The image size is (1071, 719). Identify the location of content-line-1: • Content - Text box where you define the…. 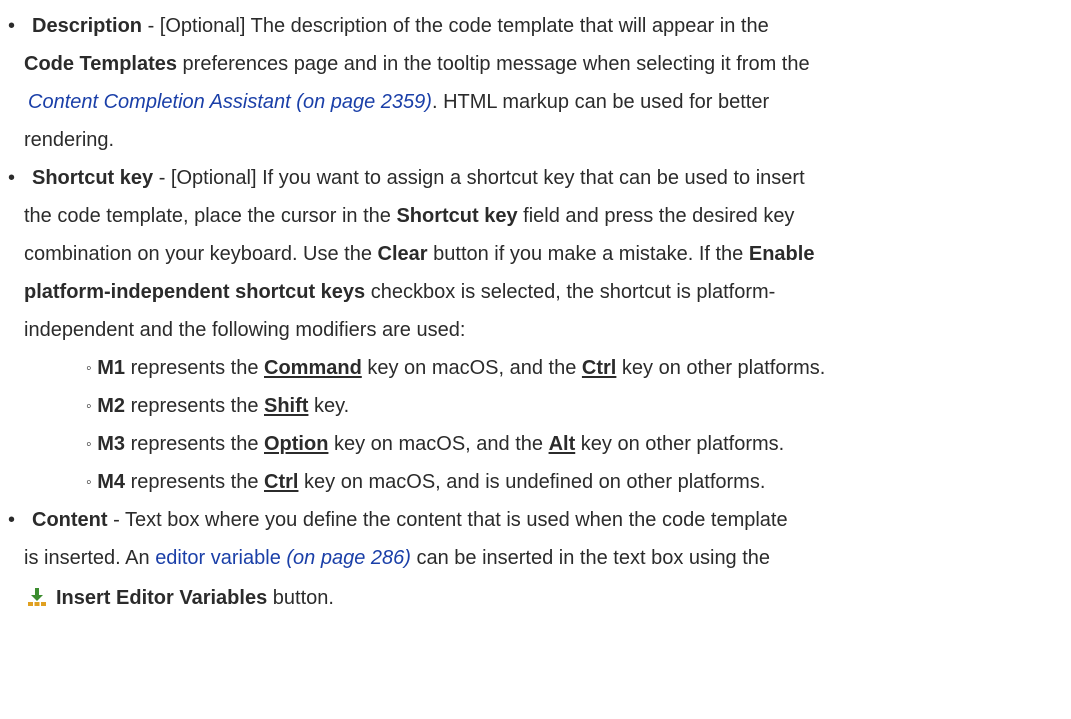
(394, 520).